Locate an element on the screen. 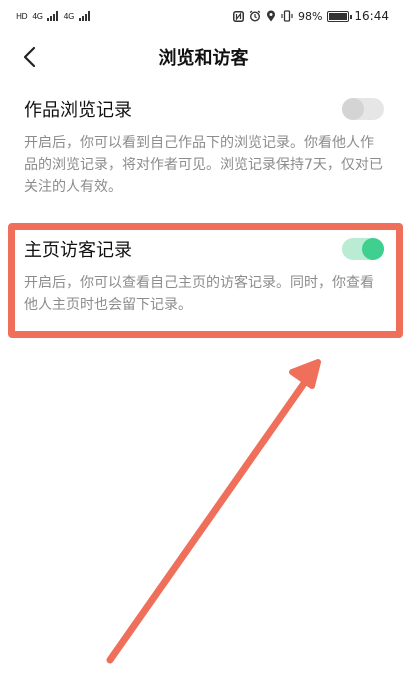  status-right: 98% 16:44 is located at coordinates (310, 16).